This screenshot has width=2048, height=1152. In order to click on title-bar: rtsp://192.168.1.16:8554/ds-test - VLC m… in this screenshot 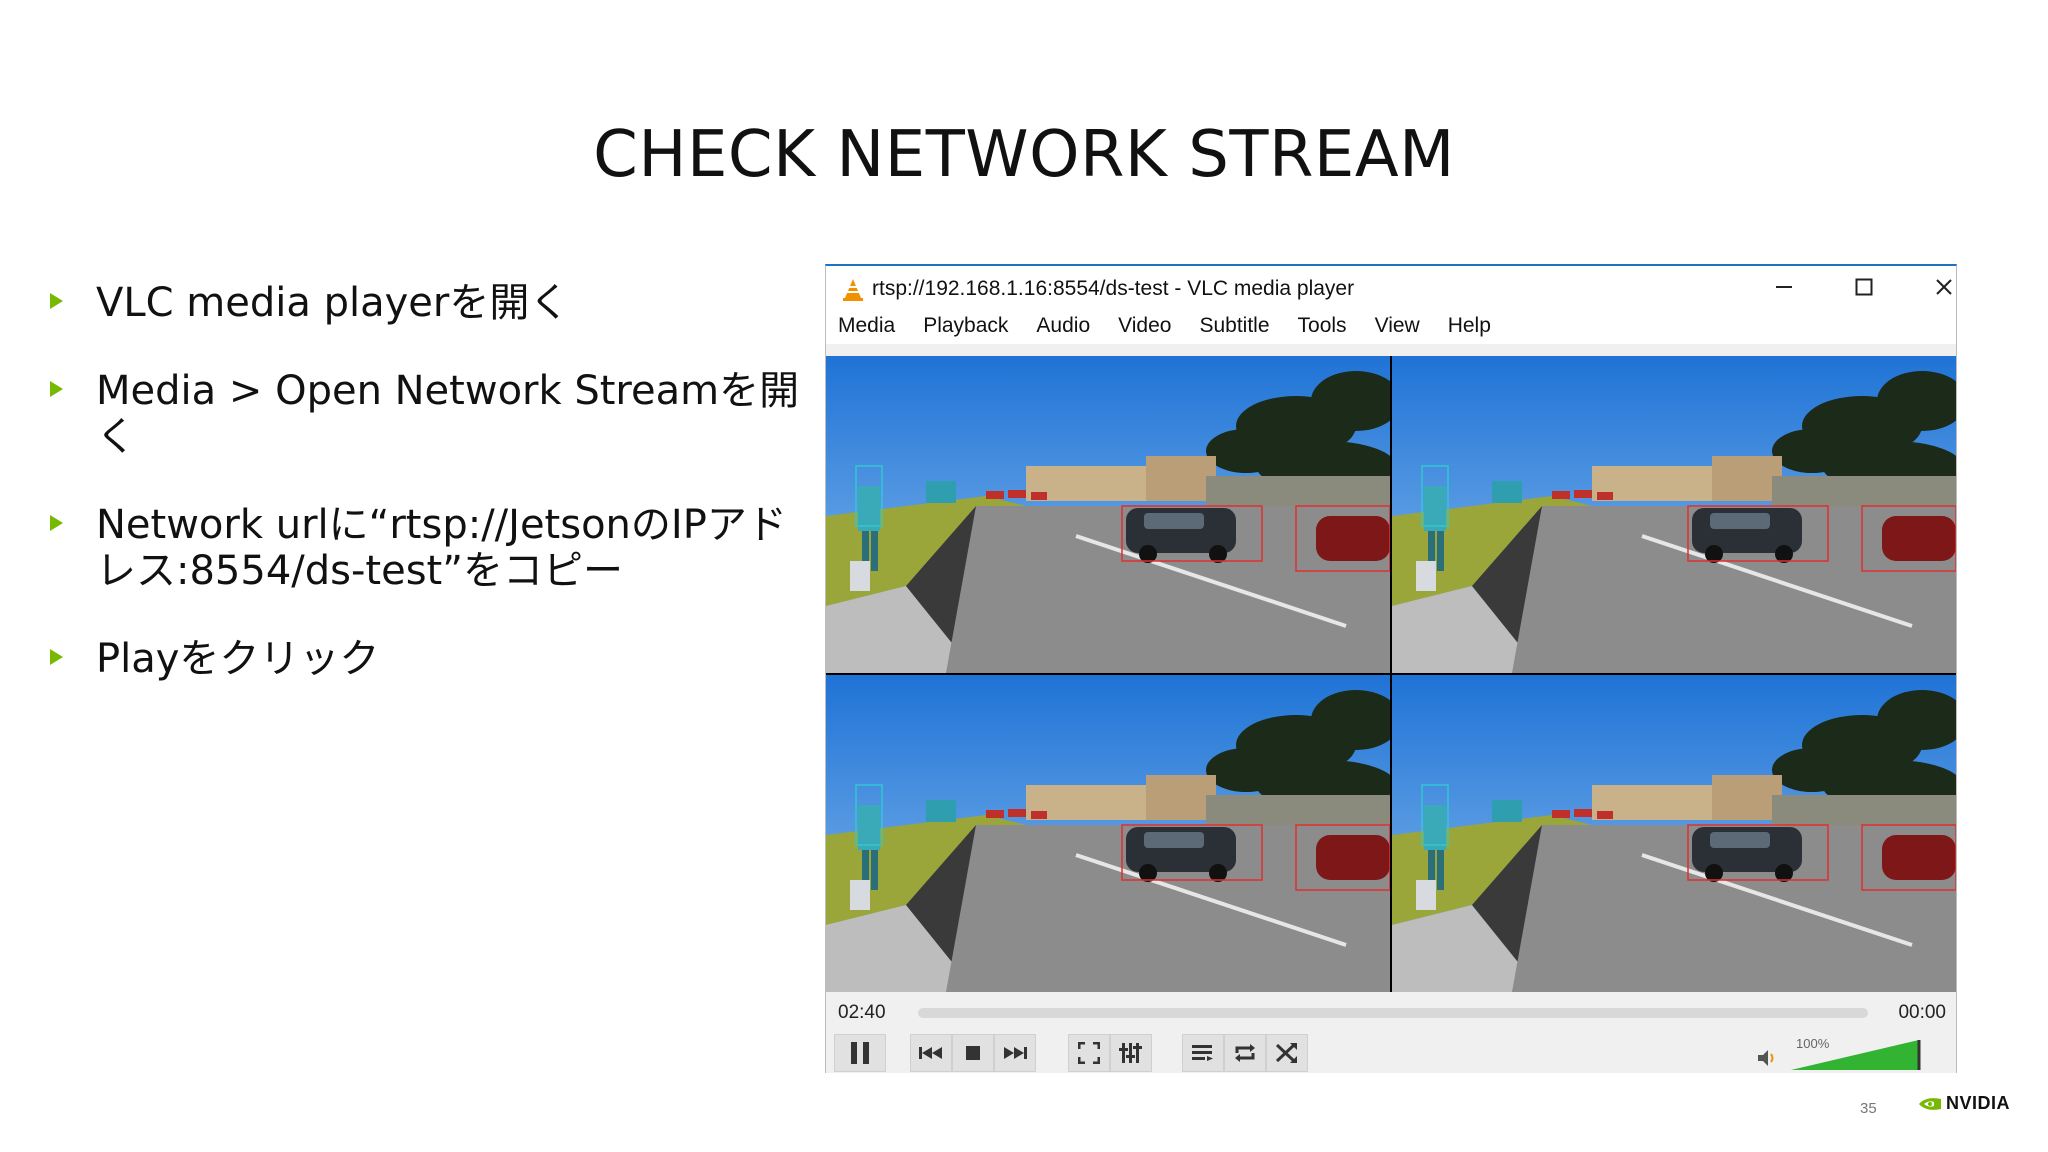, I will do `click(1391, 287)`.